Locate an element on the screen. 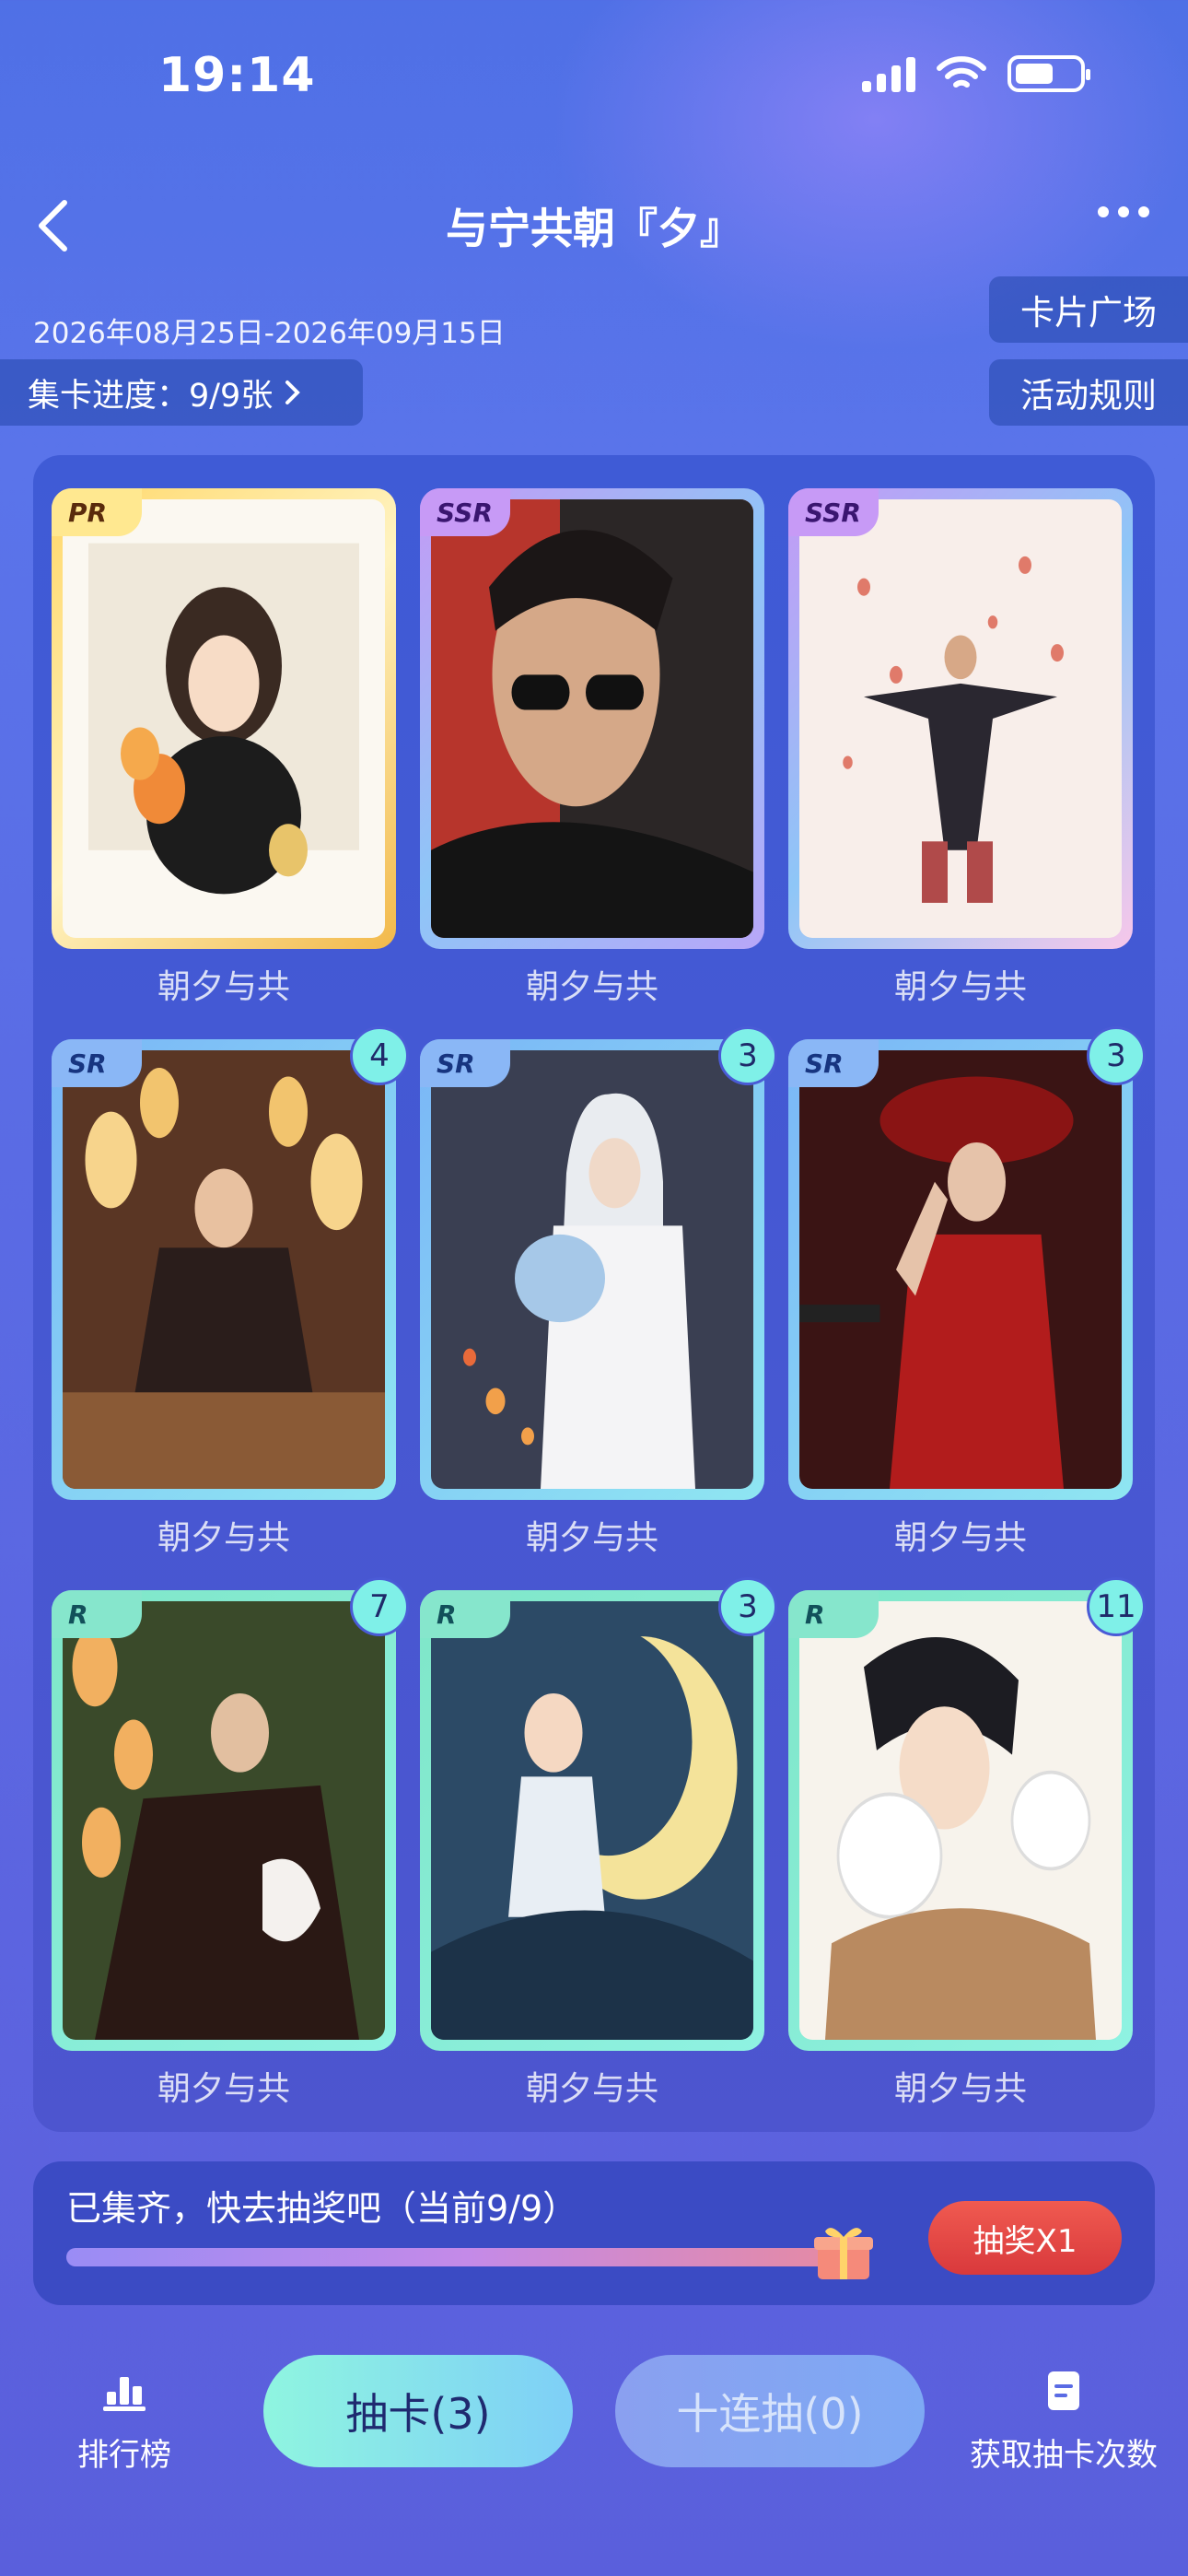 Image resolution: width=1188 pixels, height=2576 pixels. task-list-icon is located at coordinates (1063, 2390).